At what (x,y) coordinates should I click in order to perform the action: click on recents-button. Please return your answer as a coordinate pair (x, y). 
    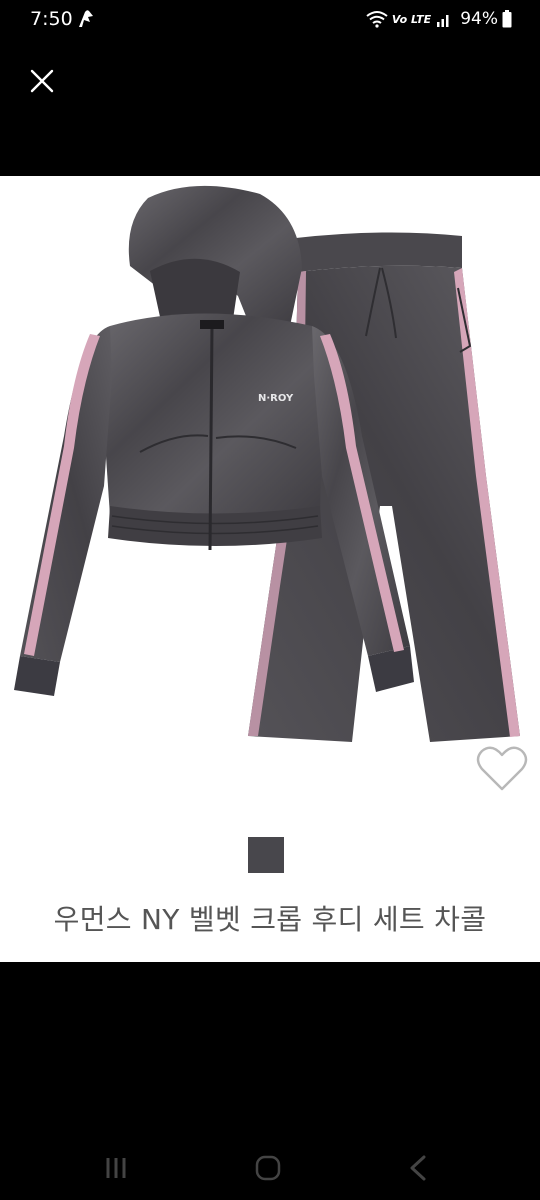
    Looking at the image, I should click on (116, 1170).